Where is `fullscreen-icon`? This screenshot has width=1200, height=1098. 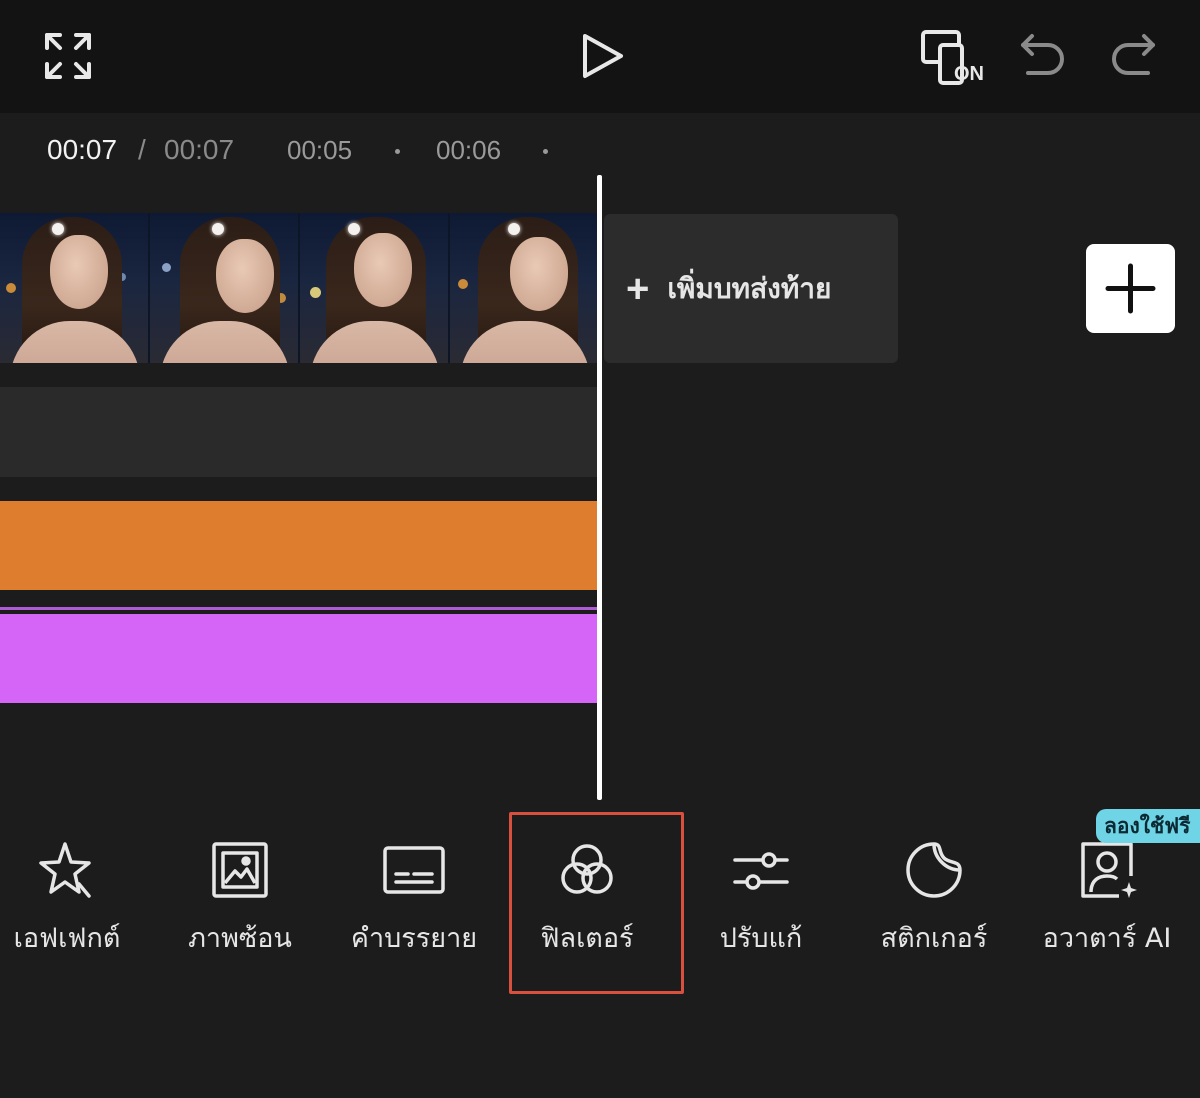 fullscreen-icon is located at coordinates (68, 56).